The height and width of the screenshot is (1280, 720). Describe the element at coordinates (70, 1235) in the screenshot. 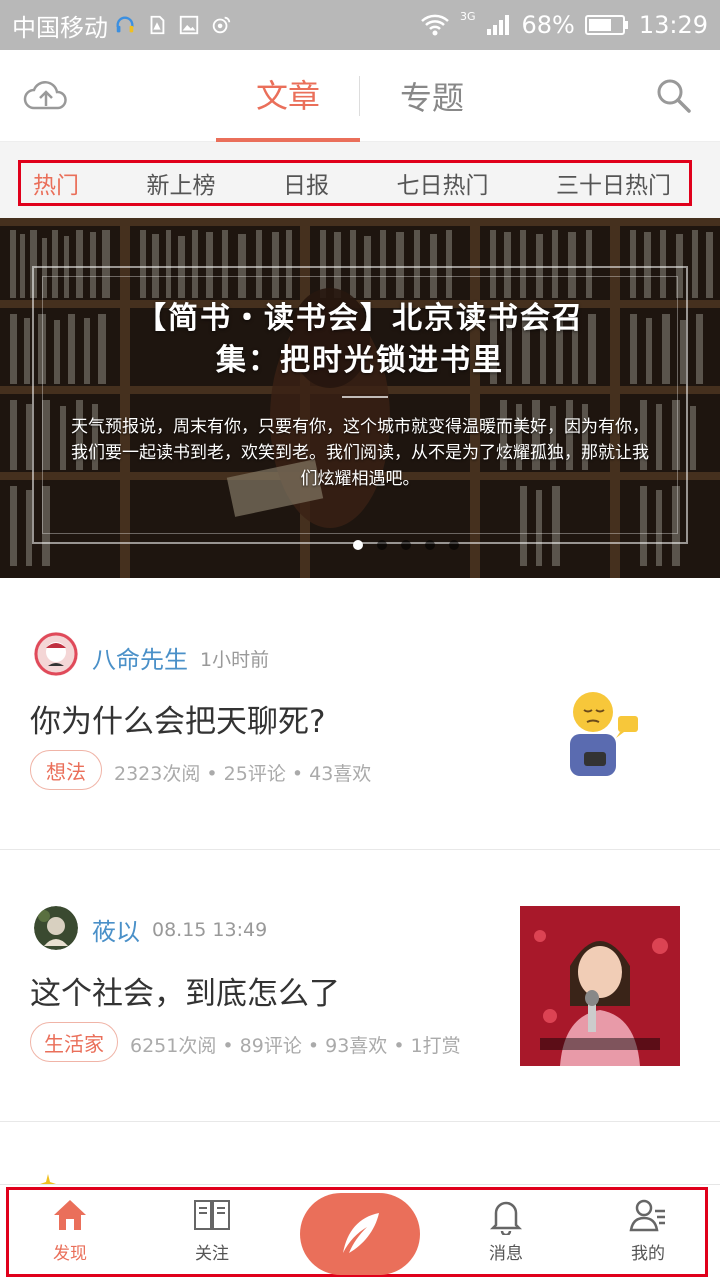

I see `nav-discover: 发现` at that location.